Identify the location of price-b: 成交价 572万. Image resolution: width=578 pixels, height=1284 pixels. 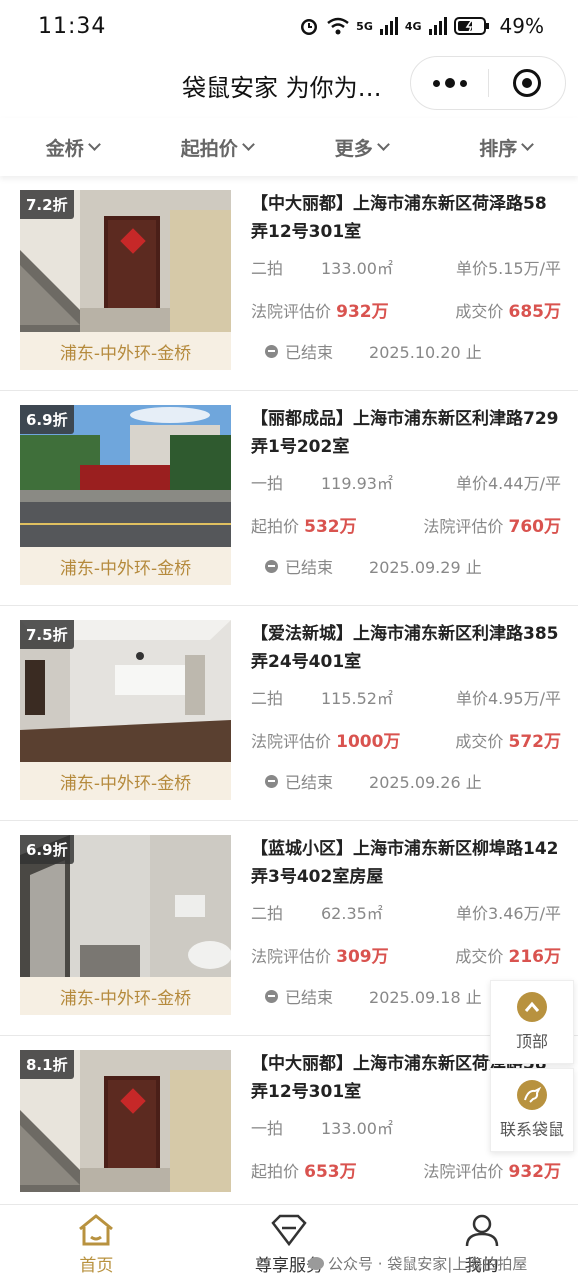
(508, 739).